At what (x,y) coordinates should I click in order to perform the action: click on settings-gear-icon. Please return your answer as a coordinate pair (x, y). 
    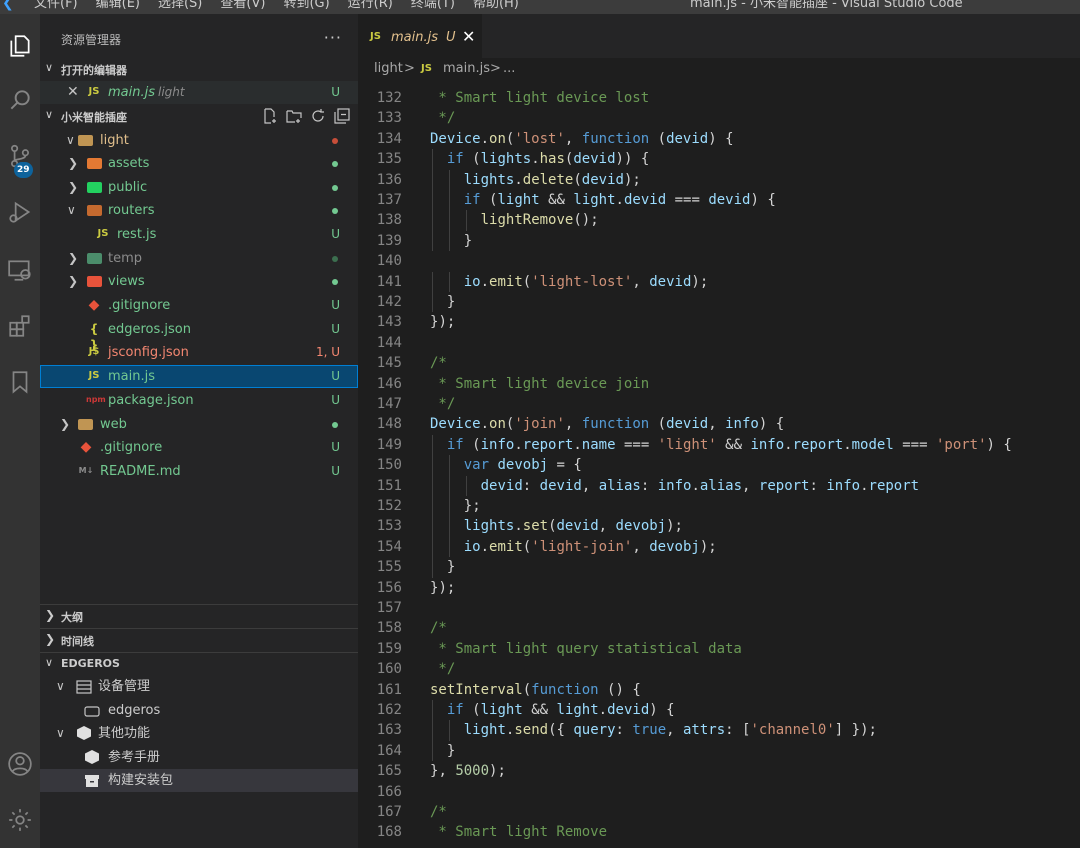
    Looking at the image, I should click on (20, 820).